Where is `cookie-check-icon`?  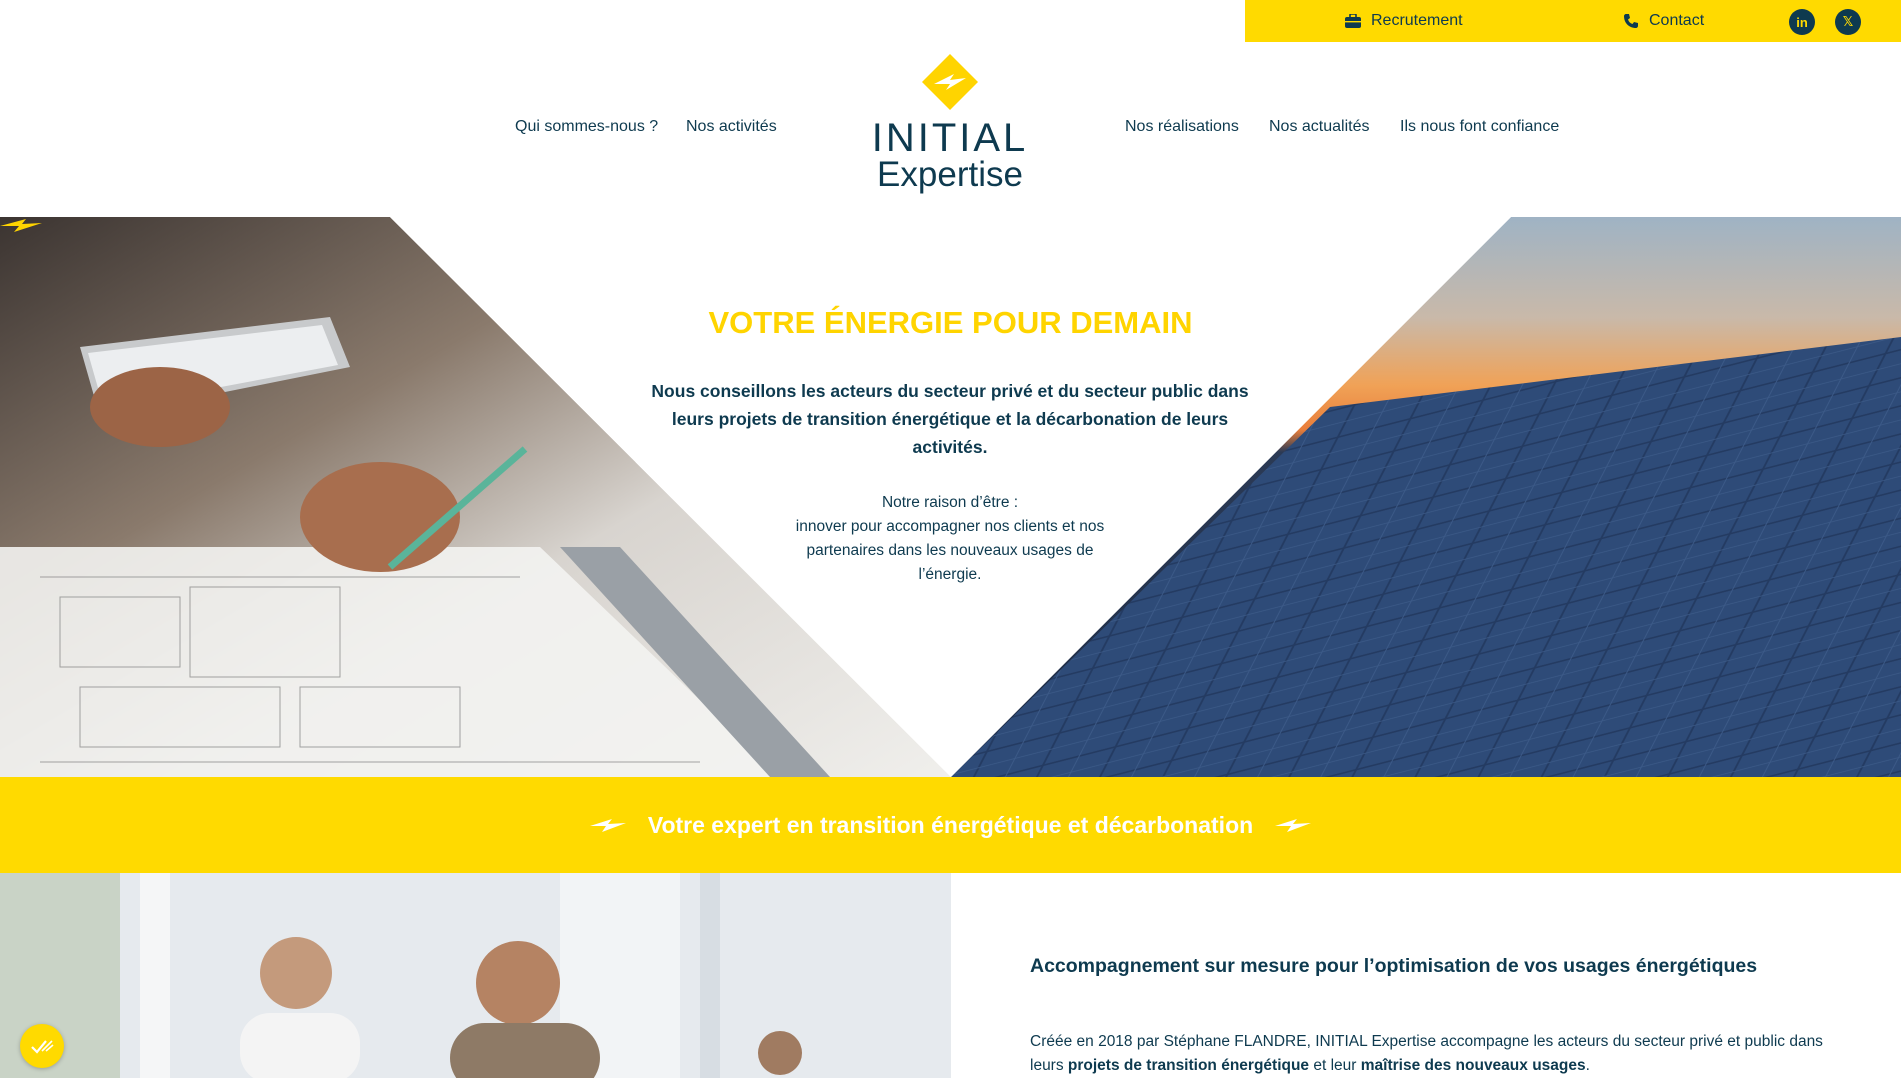
cookie-check-icon is located at coordinates (42, 1047).